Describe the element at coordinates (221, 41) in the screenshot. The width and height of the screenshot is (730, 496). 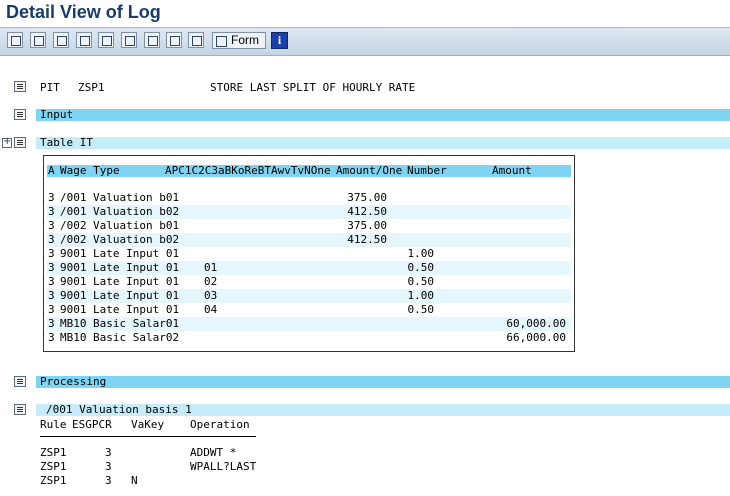
I see `form-icon` at that location.